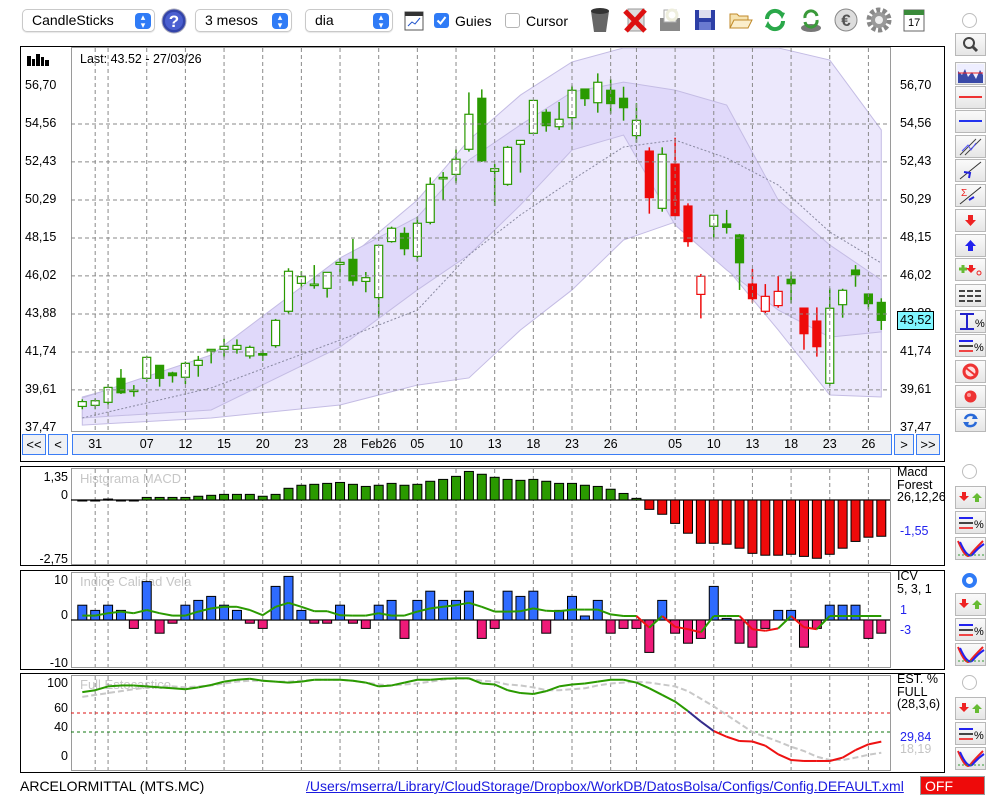 The image size is (1000, 800). What do you see at coordinates (970, 321) in the screenshot?
I see `range-percent-button: %` at bounding box center [970, 321].